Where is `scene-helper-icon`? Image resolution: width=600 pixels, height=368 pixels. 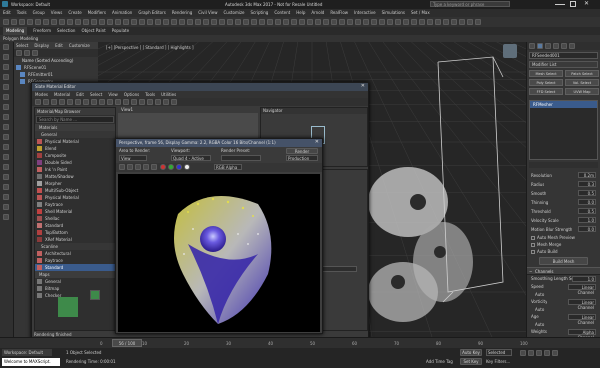 scene-helper-icon is located at coordinates (95, 295).